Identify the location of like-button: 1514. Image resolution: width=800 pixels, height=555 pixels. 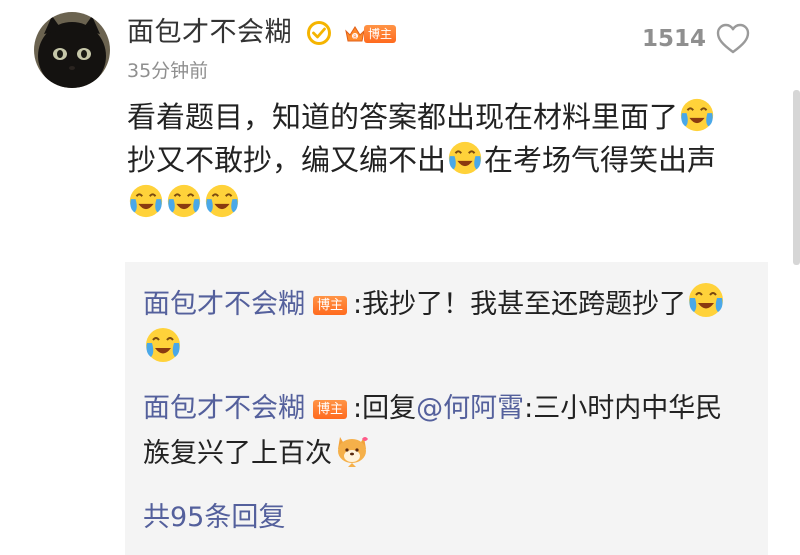
(696, 39).